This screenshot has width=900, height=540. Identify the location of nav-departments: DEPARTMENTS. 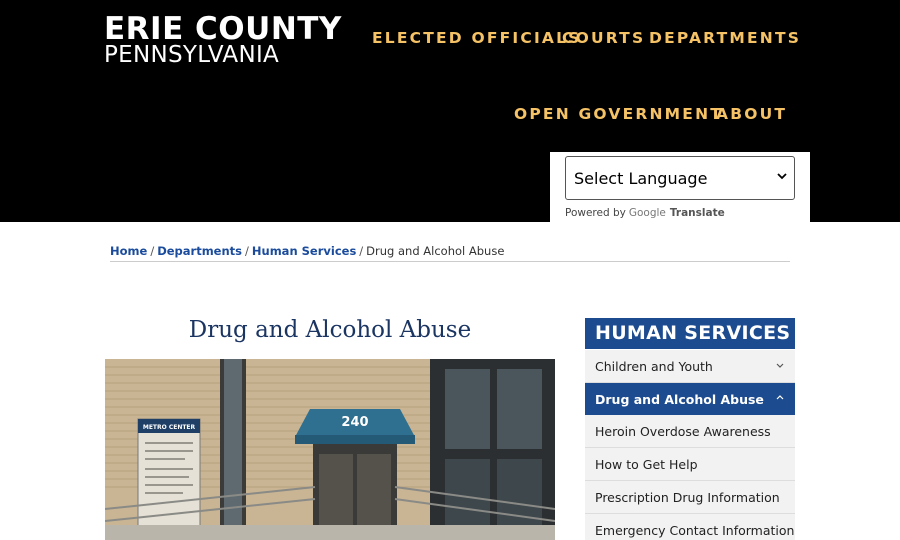
(725, 38).